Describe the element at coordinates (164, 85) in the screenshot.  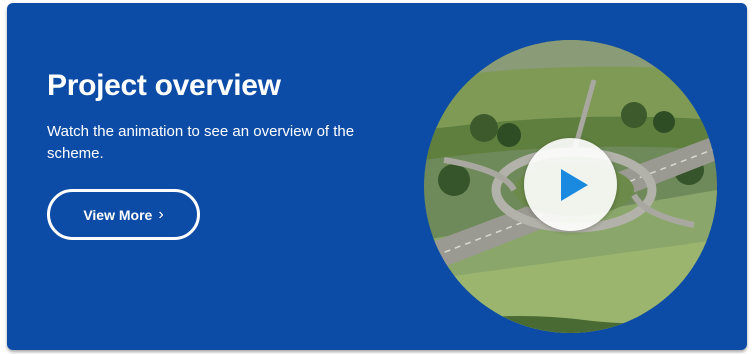
I see `panel-title: Project overview` at that location.